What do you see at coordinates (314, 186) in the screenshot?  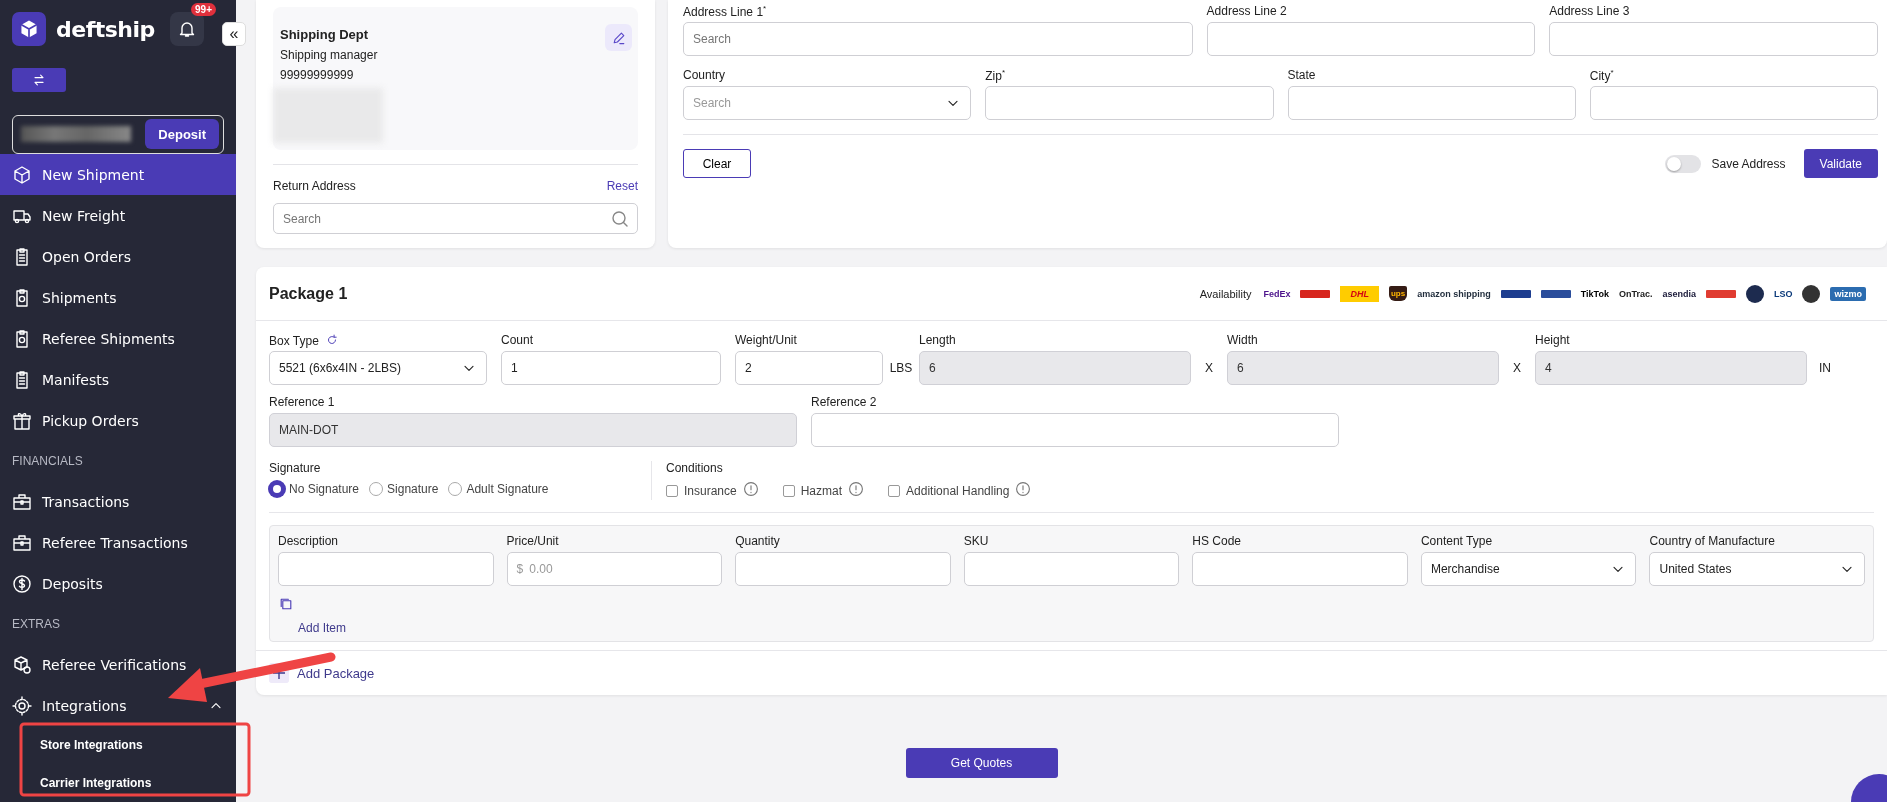 I see `field-label: Return Address` at bounding box center [314, 186].